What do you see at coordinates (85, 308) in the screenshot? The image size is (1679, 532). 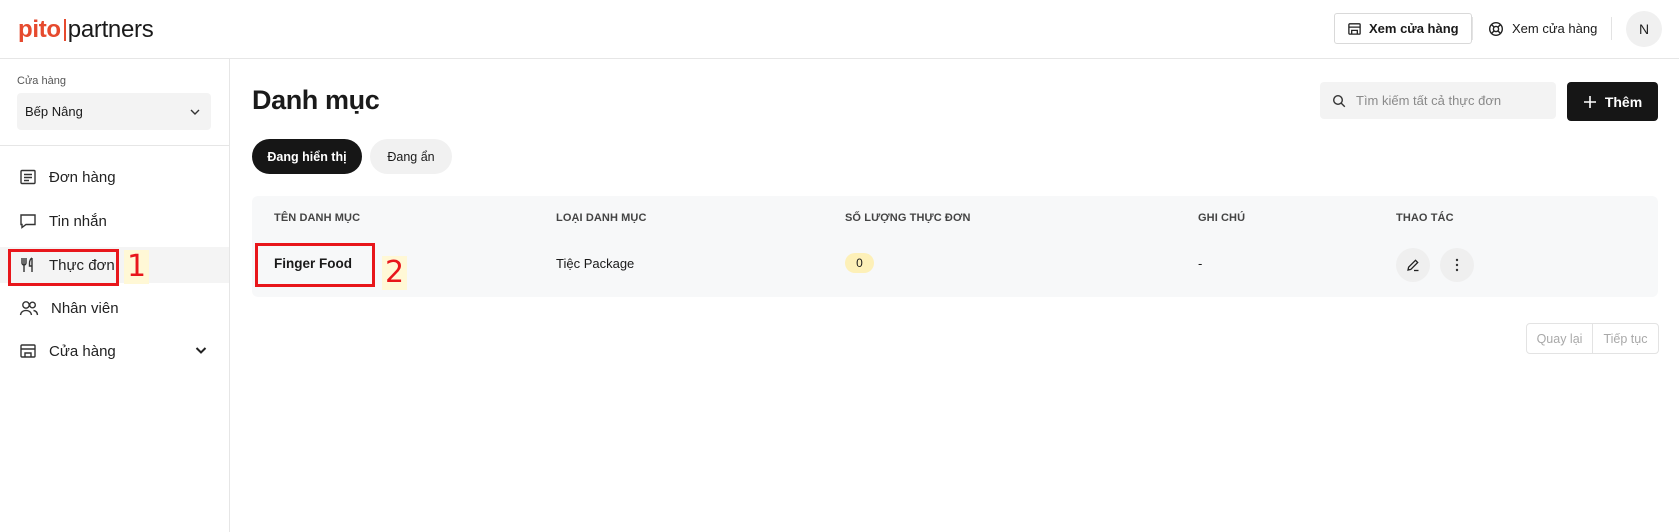 I see `sidebar-item-label: Nhân viên` at bounding box center [85, 308].